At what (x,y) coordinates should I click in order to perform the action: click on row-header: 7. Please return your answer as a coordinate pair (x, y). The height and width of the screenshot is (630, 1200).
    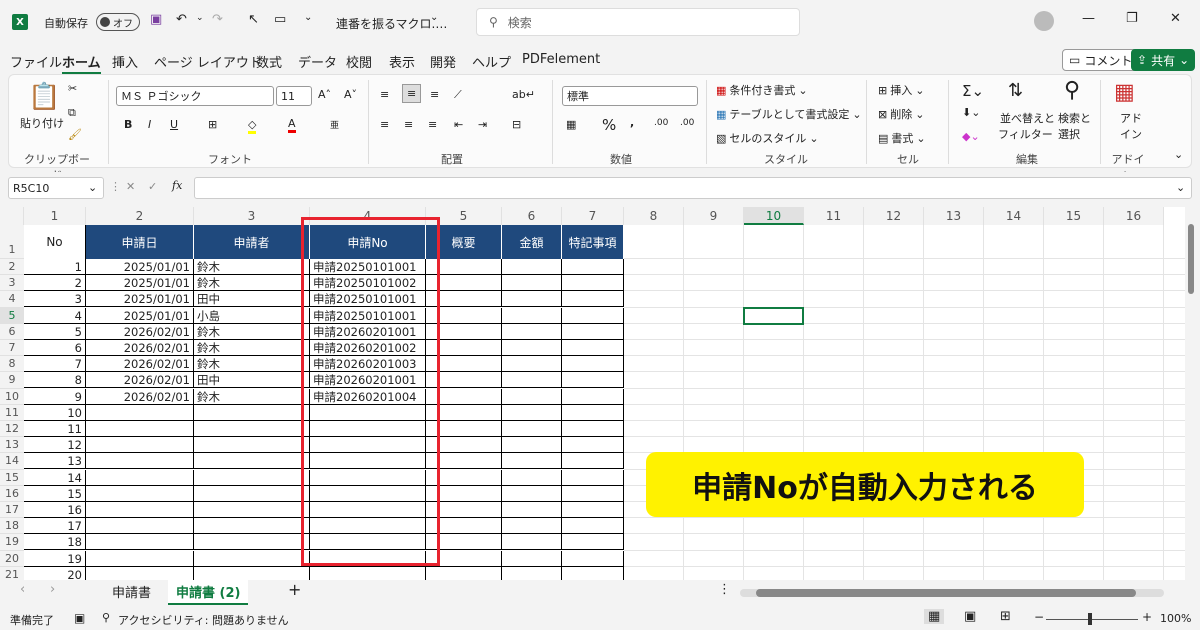
    Looking at the image, I should click on (12, 348).